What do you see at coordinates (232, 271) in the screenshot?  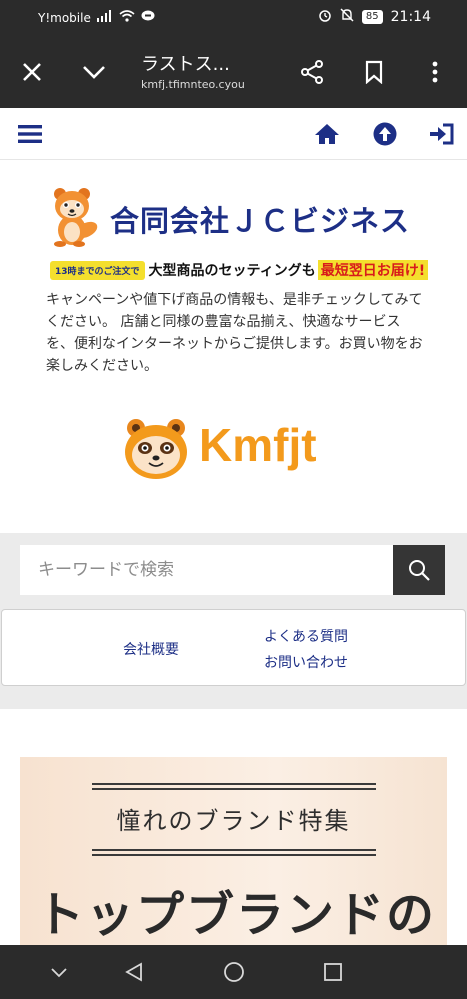 I see `promo-main-text: 大型商品のセッティングも` at bounding box center [232, 271].